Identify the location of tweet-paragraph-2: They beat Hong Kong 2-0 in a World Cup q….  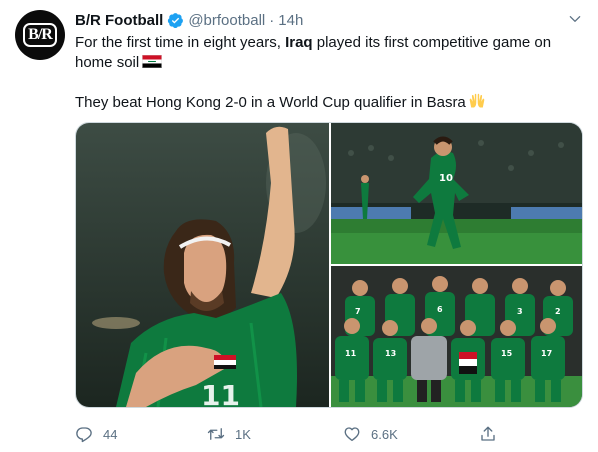
(330, 103).